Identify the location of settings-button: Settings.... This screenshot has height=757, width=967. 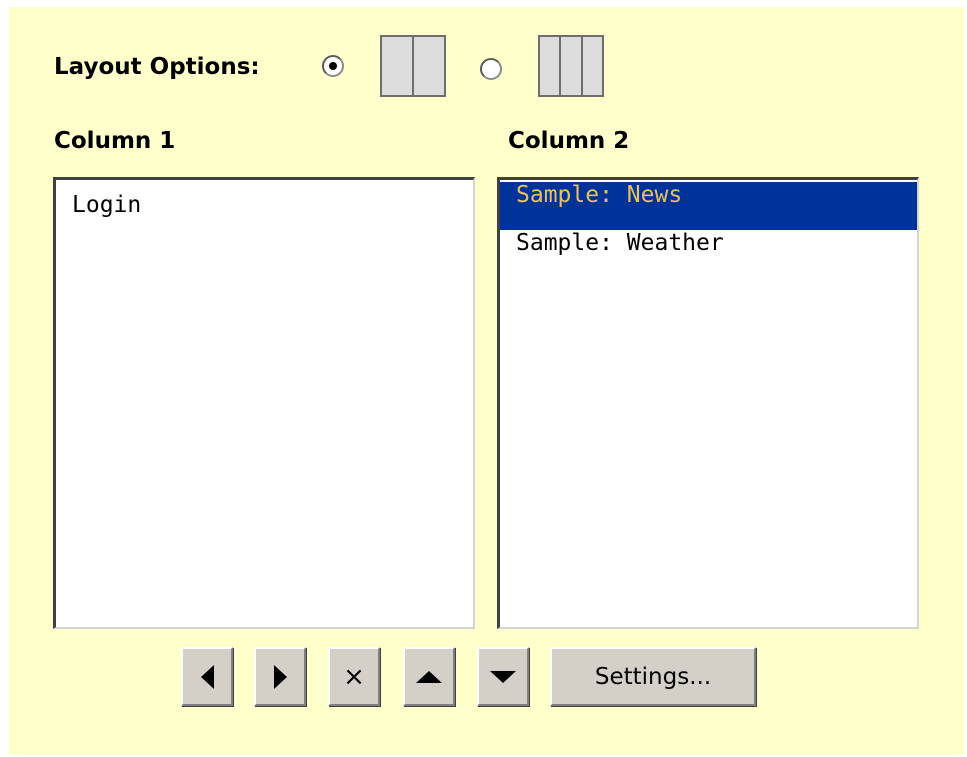
(653, 676).